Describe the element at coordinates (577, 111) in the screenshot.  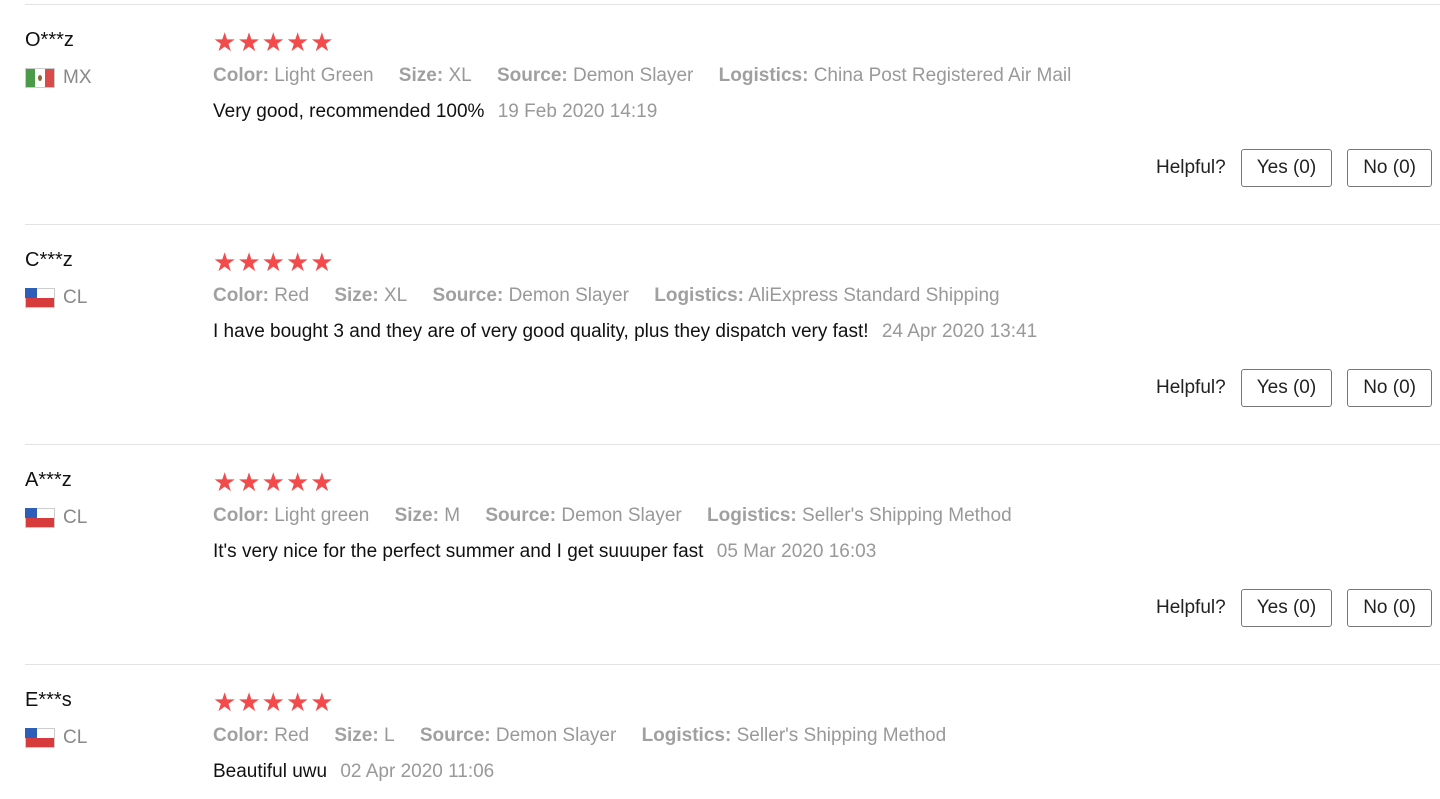
I see `review-date: 19 Feb 2020 14:19` at that location.